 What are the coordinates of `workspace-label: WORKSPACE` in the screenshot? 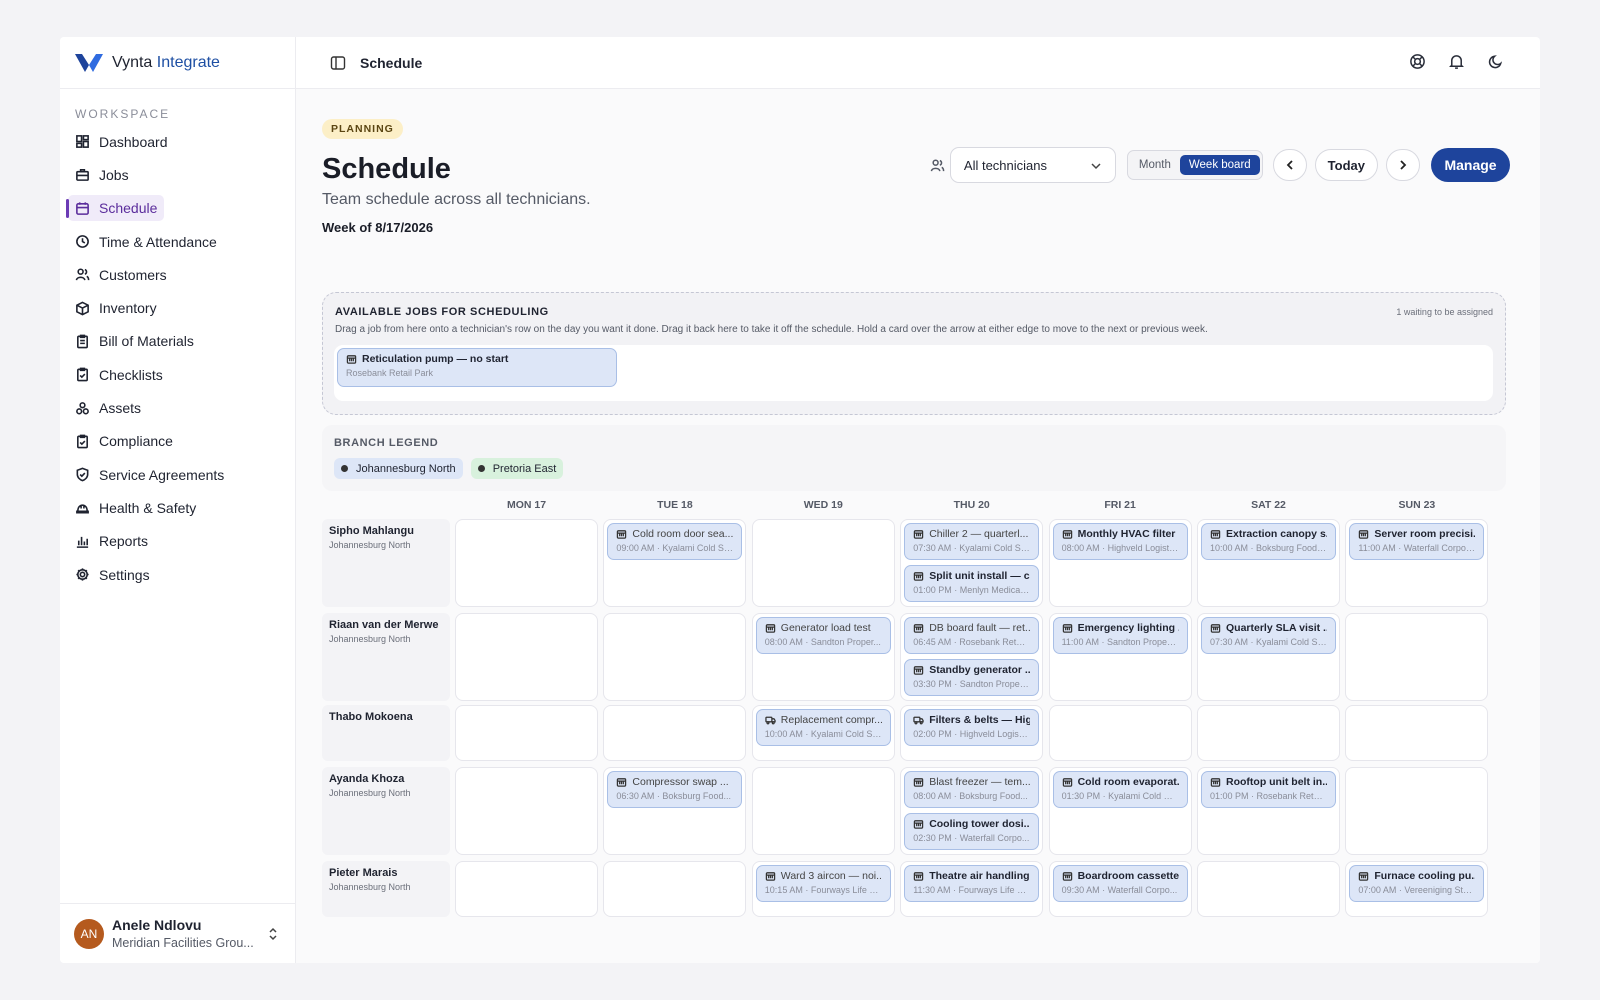 It's located at (123, 114).